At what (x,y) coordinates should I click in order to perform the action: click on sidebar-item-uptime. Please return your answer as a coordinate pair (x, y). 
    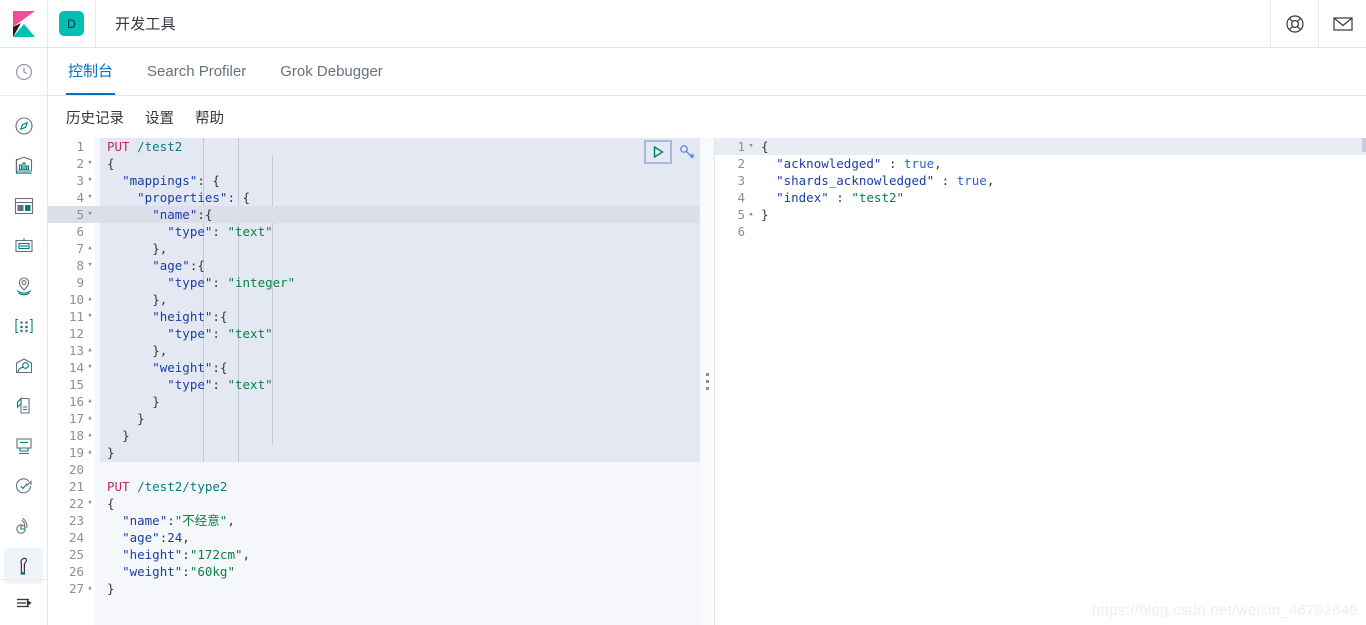
    Looking at the image, I should click on (23, 486).